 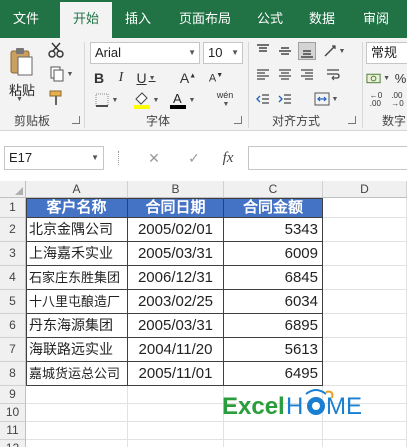 I want to click on row-header-10: 10, so click(x=13, y=413).